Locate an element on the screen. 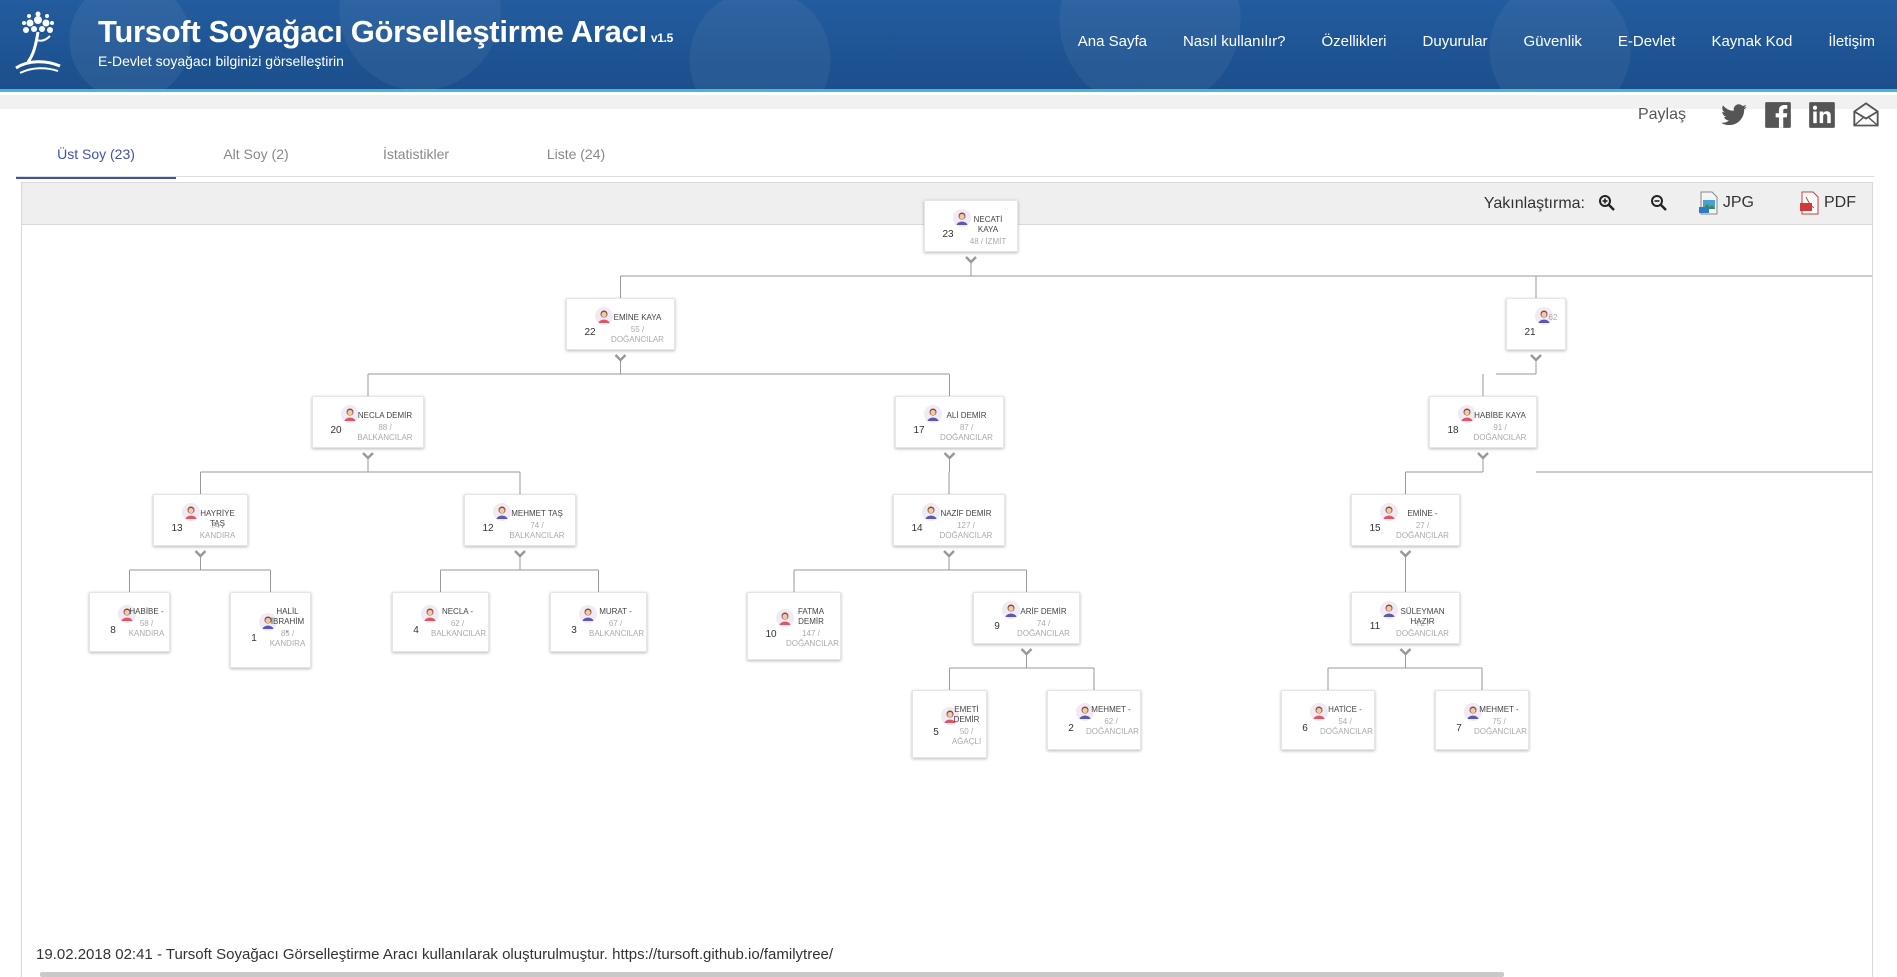  person-card: 10 FATMA DEMİR 147 / DOĞANCILAR is located at coordinates (794, 626).